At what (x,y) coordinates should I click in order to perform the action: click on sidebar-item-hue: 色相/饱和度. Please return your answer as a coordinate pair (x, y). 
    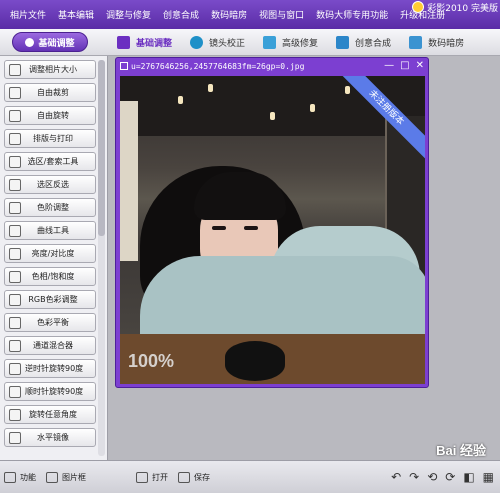
    Looking at the image, I should click on (50, 276).